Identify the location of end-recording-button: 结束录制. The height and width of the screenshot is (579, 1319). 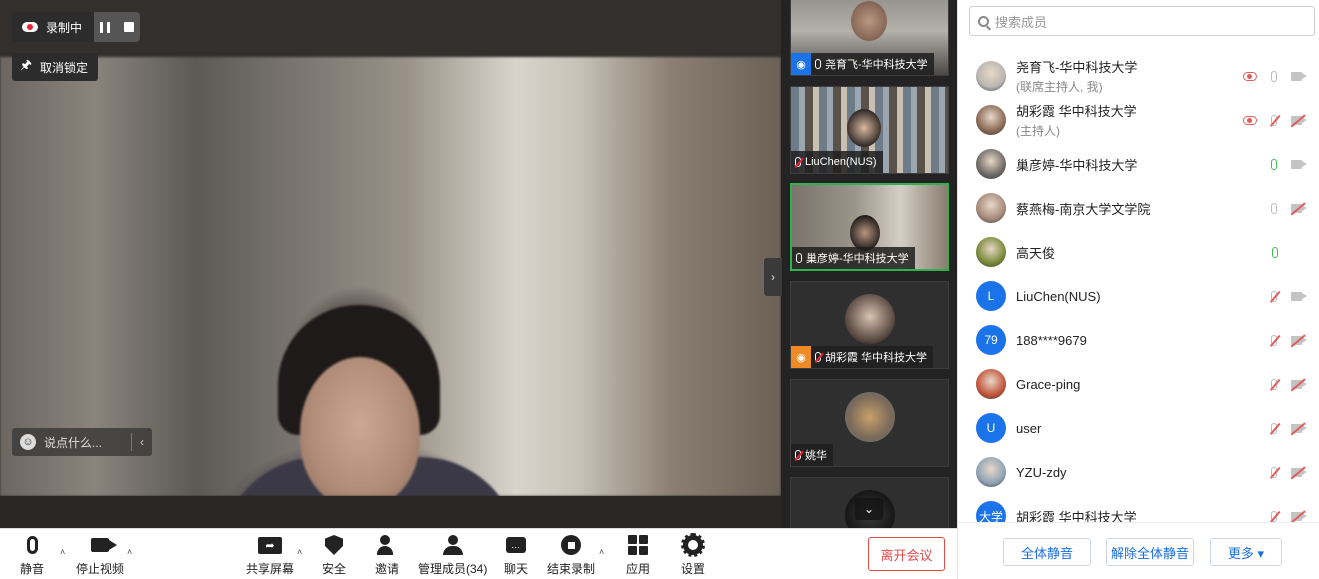
(571, 555).